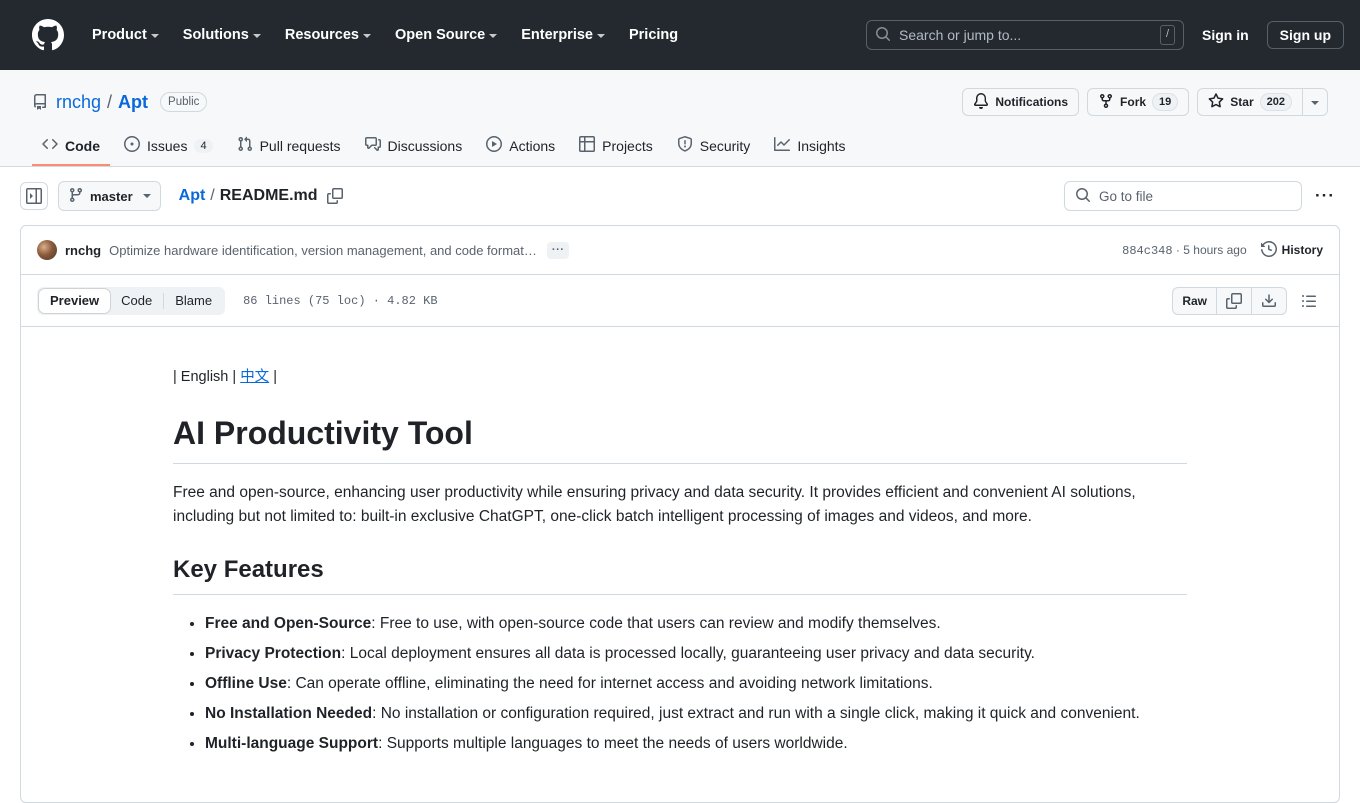  I want to click on sidebar-expand-icon, so click(34, 196).